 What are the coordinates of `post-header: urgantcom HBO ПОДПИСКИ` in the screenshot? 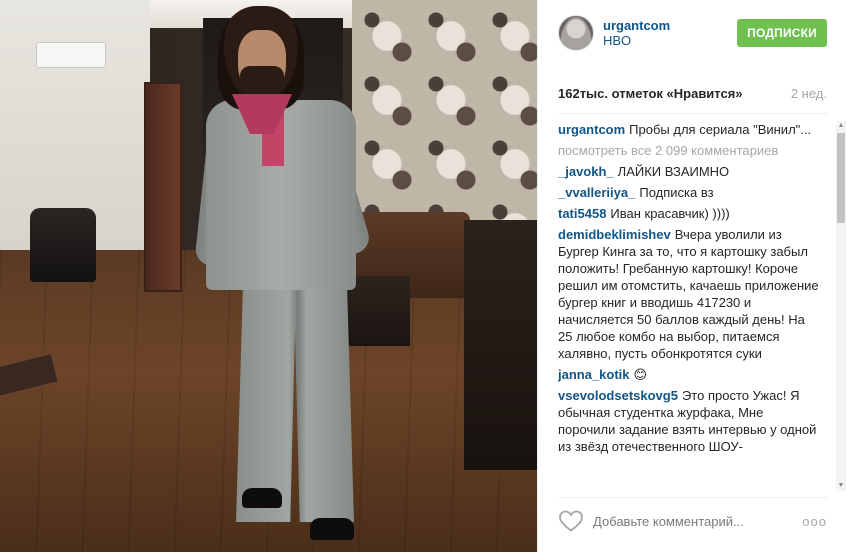 It's located at (692, 33).